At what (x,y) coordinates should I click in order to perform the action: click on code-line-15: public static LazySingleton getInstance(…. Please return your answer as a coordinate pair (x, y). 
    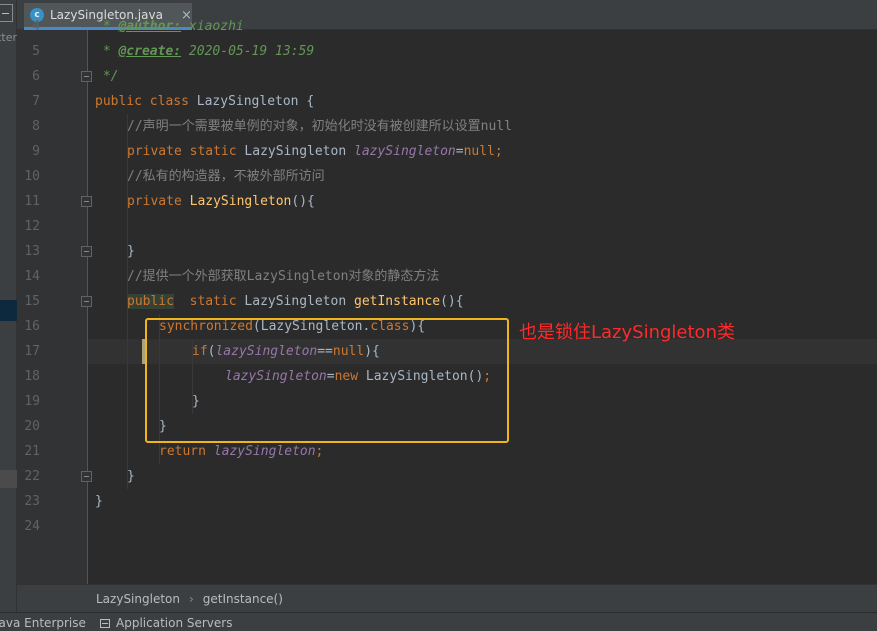
    Looking at the image, I should click on (295, 301).